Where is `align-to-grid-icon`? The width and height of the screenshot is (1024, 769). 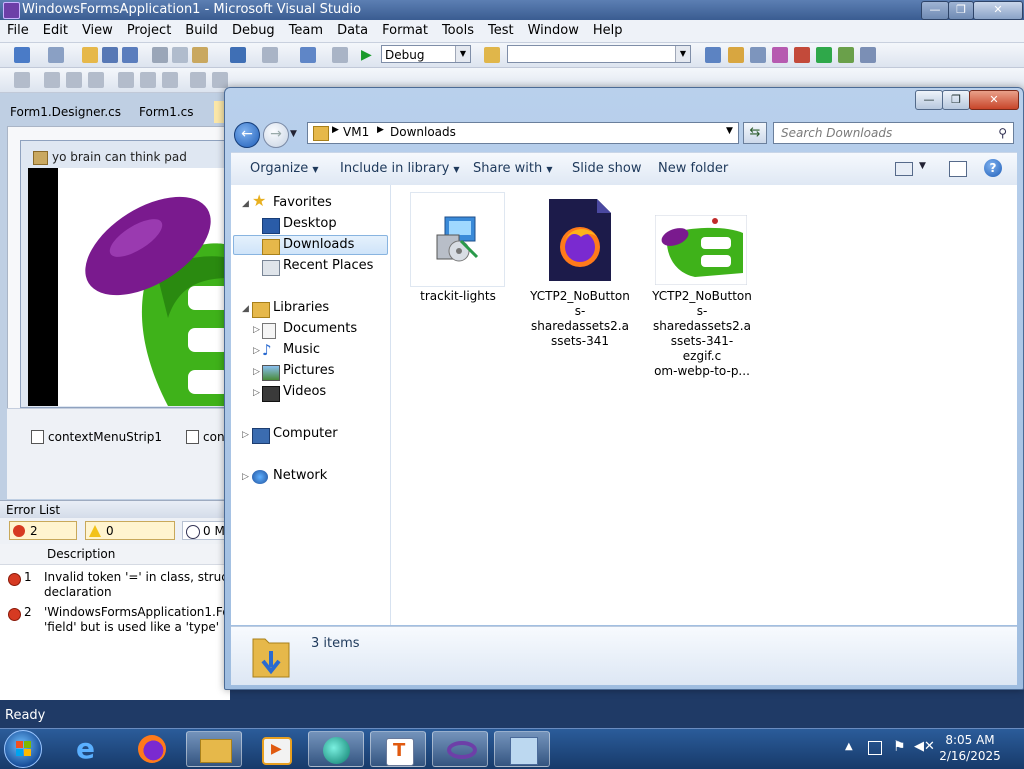
align-to-grid-icon is located at coordinates (22, 80).